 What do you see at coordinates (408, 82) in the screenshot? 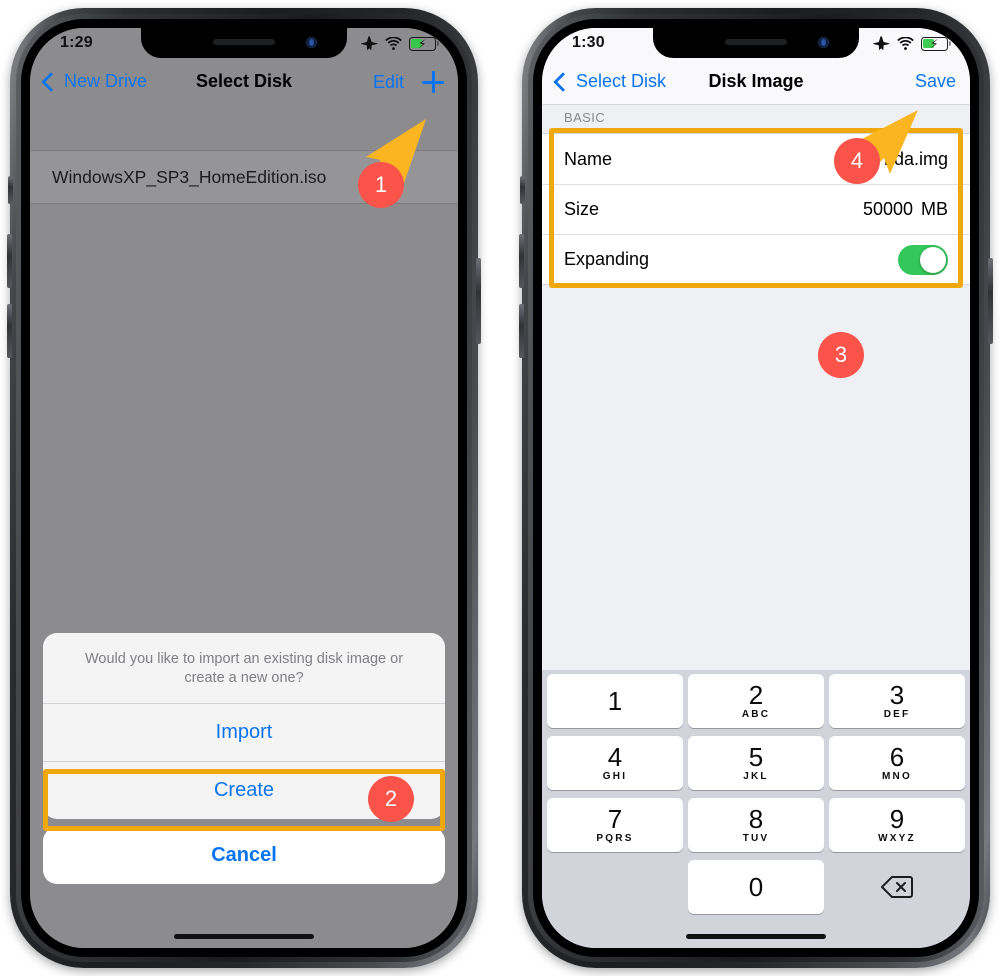
I see `nav-right-actions: Edit` at bounding box center [408, 82].